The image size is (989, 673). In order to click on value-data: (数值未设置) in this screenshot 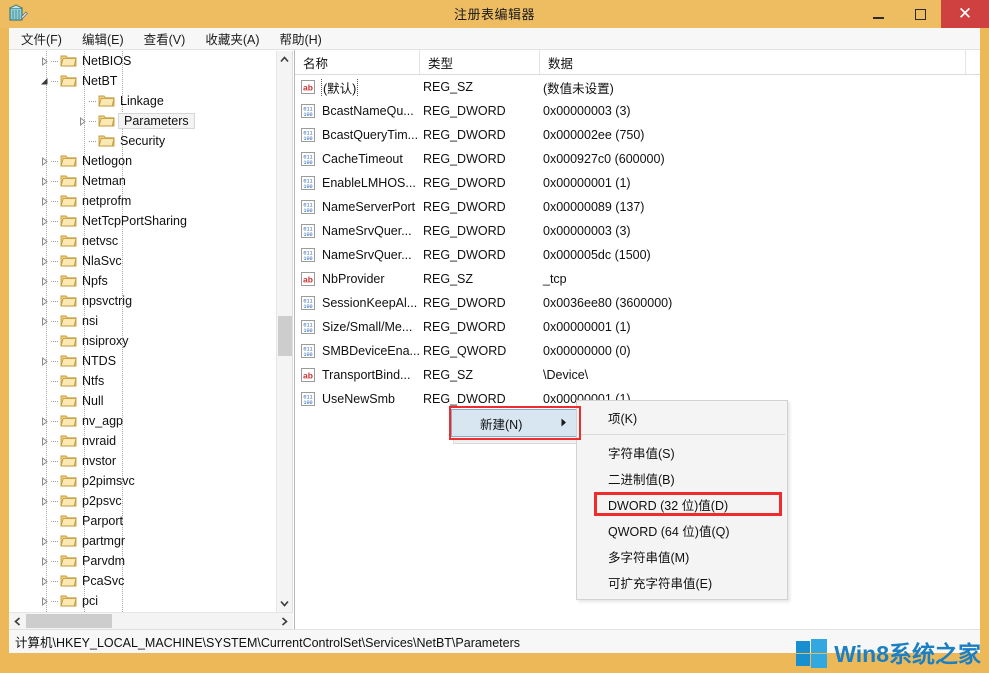, I will do `click(578, 88)`.